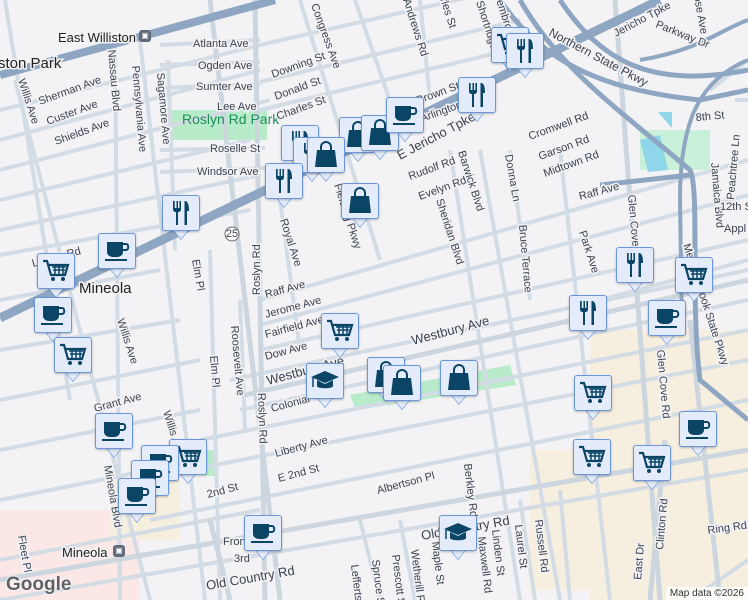  I want to click on route-25-label: 25, so click(232, 234).